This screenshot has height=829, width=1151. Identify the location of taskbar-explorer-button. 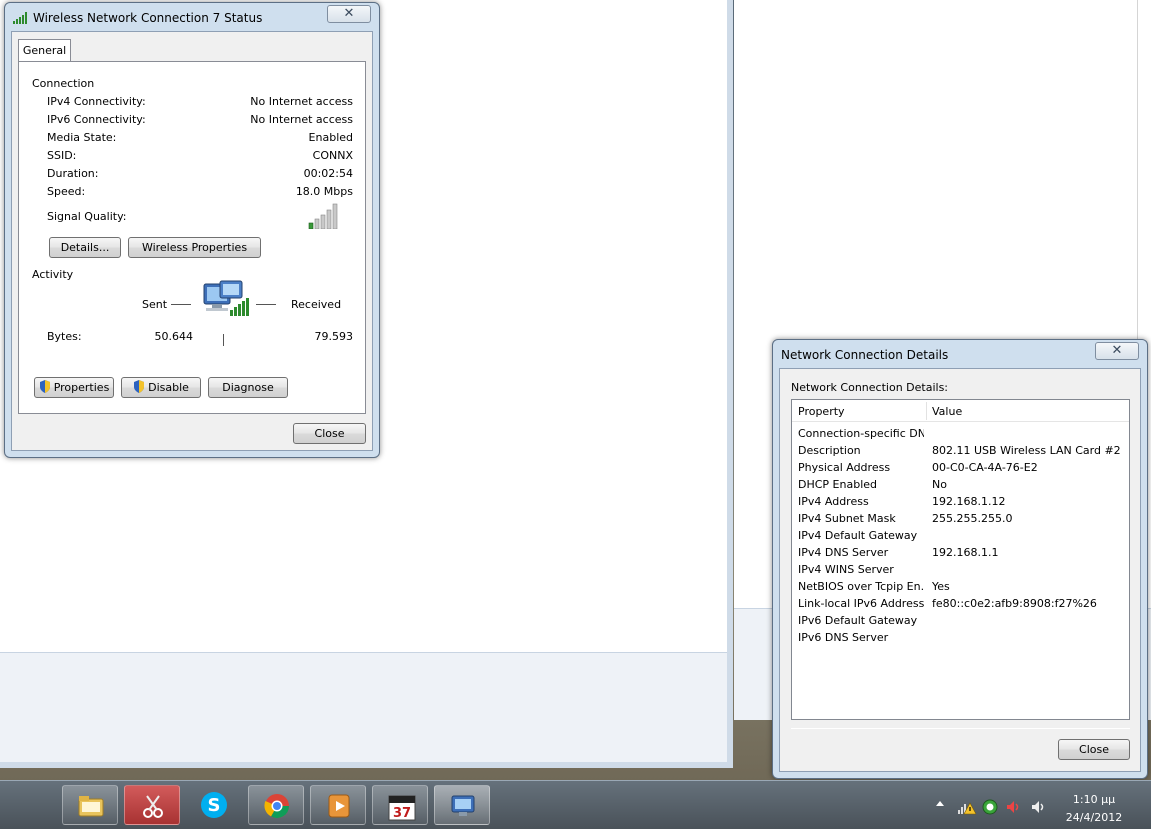
(90, 805).